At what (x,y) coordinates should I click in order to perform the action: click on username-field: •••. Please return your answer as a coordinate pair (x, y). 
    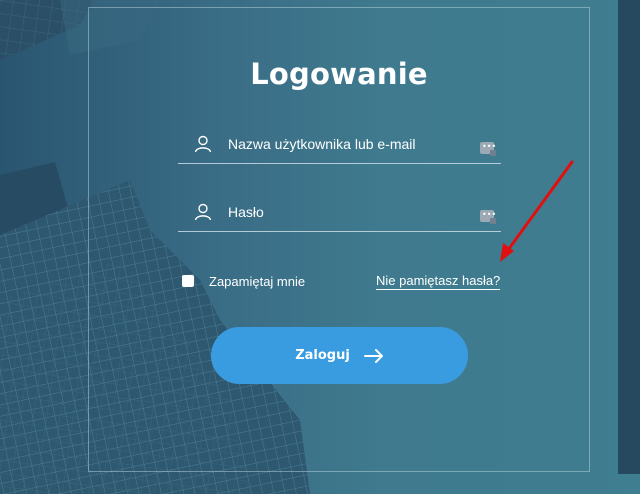
    Looking at the image, I should click on (339, 148).